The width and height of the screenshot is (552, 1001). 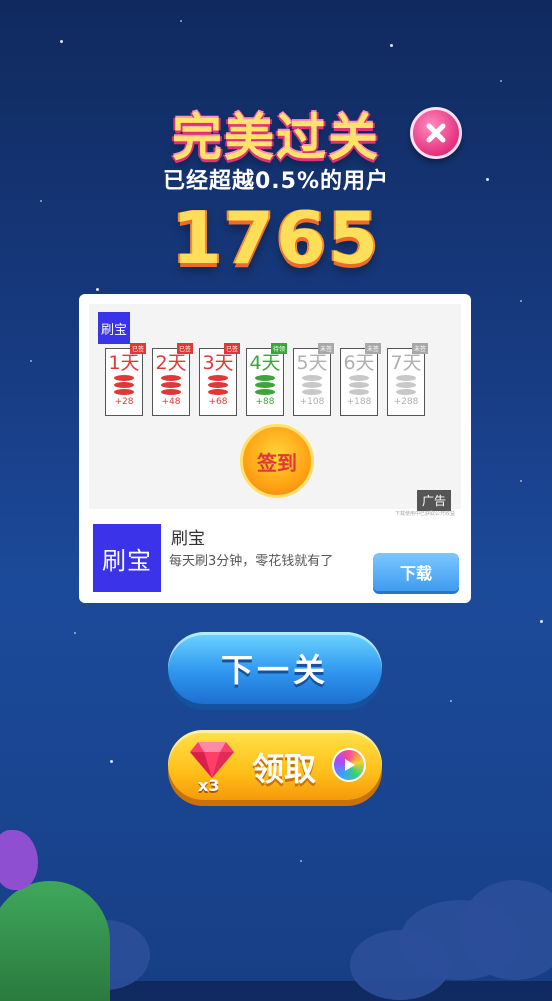 What do you see at coordinates (209, 785) in the screenshot?
I see `gem-count: x3` at bounding box center [209, 785].